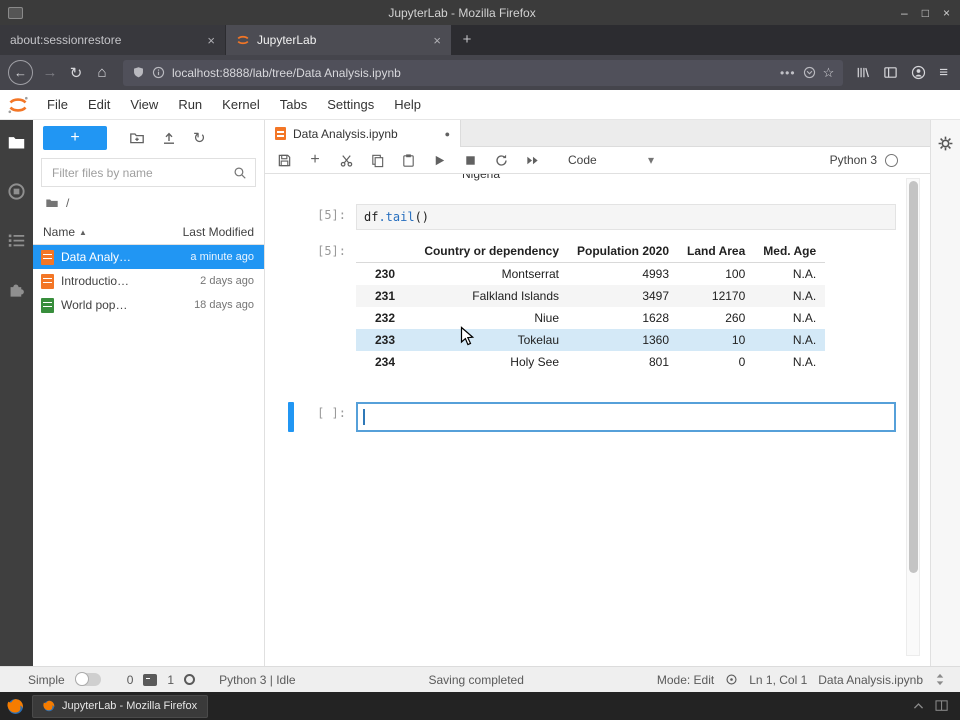 This screenshot has height=720, width=960. What do you see at coordinates (46, 679) in the screenshot?
I see `simple-mode-label: Simple` at bounding box center [46, 679].